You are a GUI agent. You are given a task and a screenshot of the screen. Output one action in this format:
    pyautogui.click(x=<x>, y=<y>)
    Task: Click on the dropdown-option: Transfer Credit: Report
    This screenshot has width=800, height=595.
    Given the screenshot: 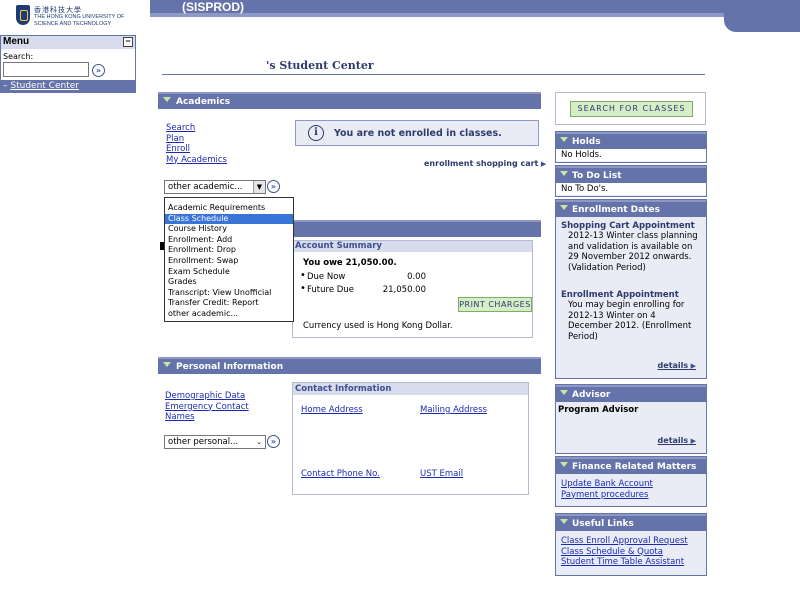 What is the action you would take?
    pyautogui.click(x=229, y=303)
    